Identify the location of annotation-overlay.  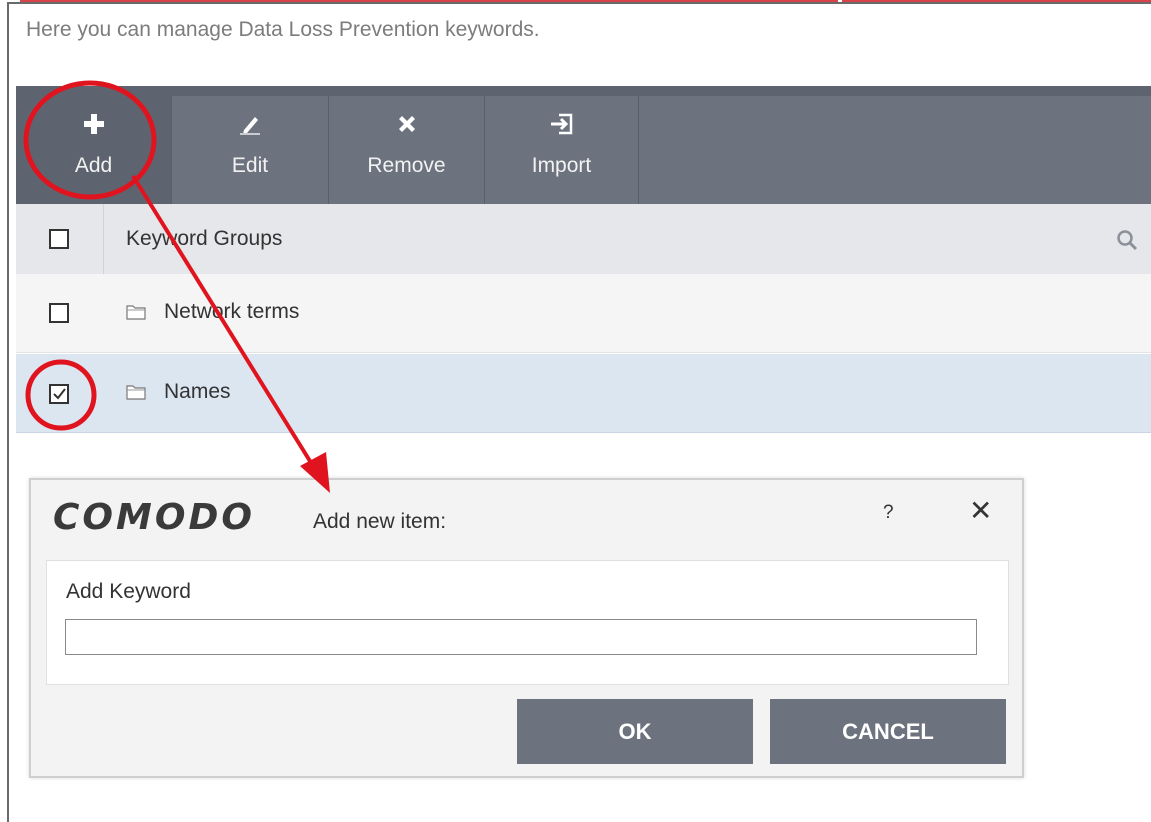
(176, 286).